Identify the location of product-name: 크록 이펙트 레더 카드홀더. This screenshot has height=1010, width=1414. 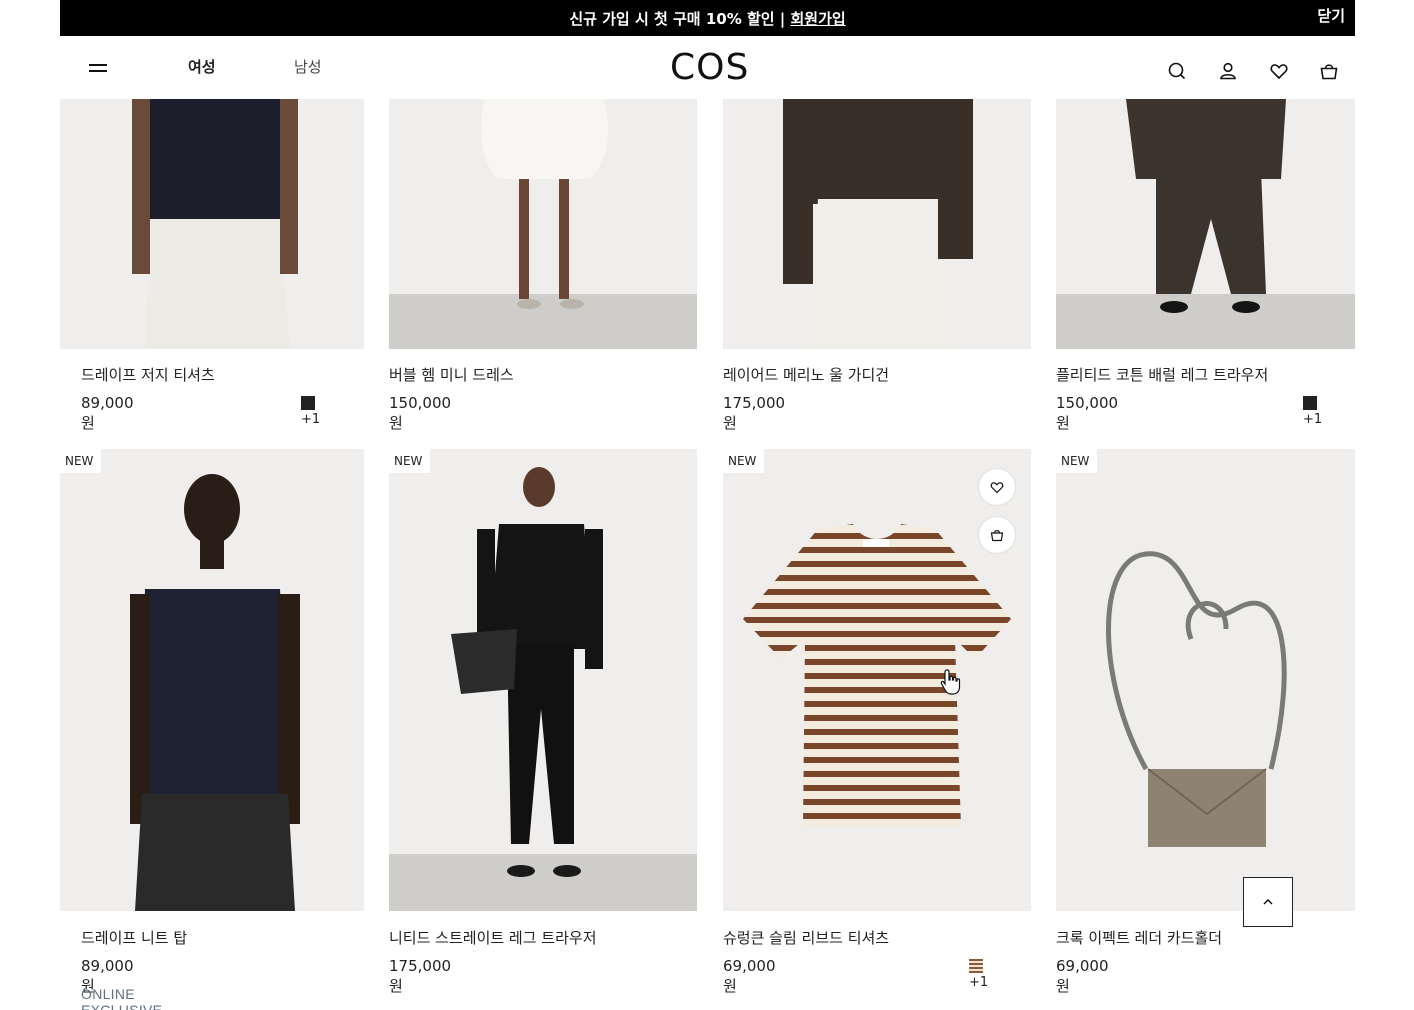
(1139, 937).